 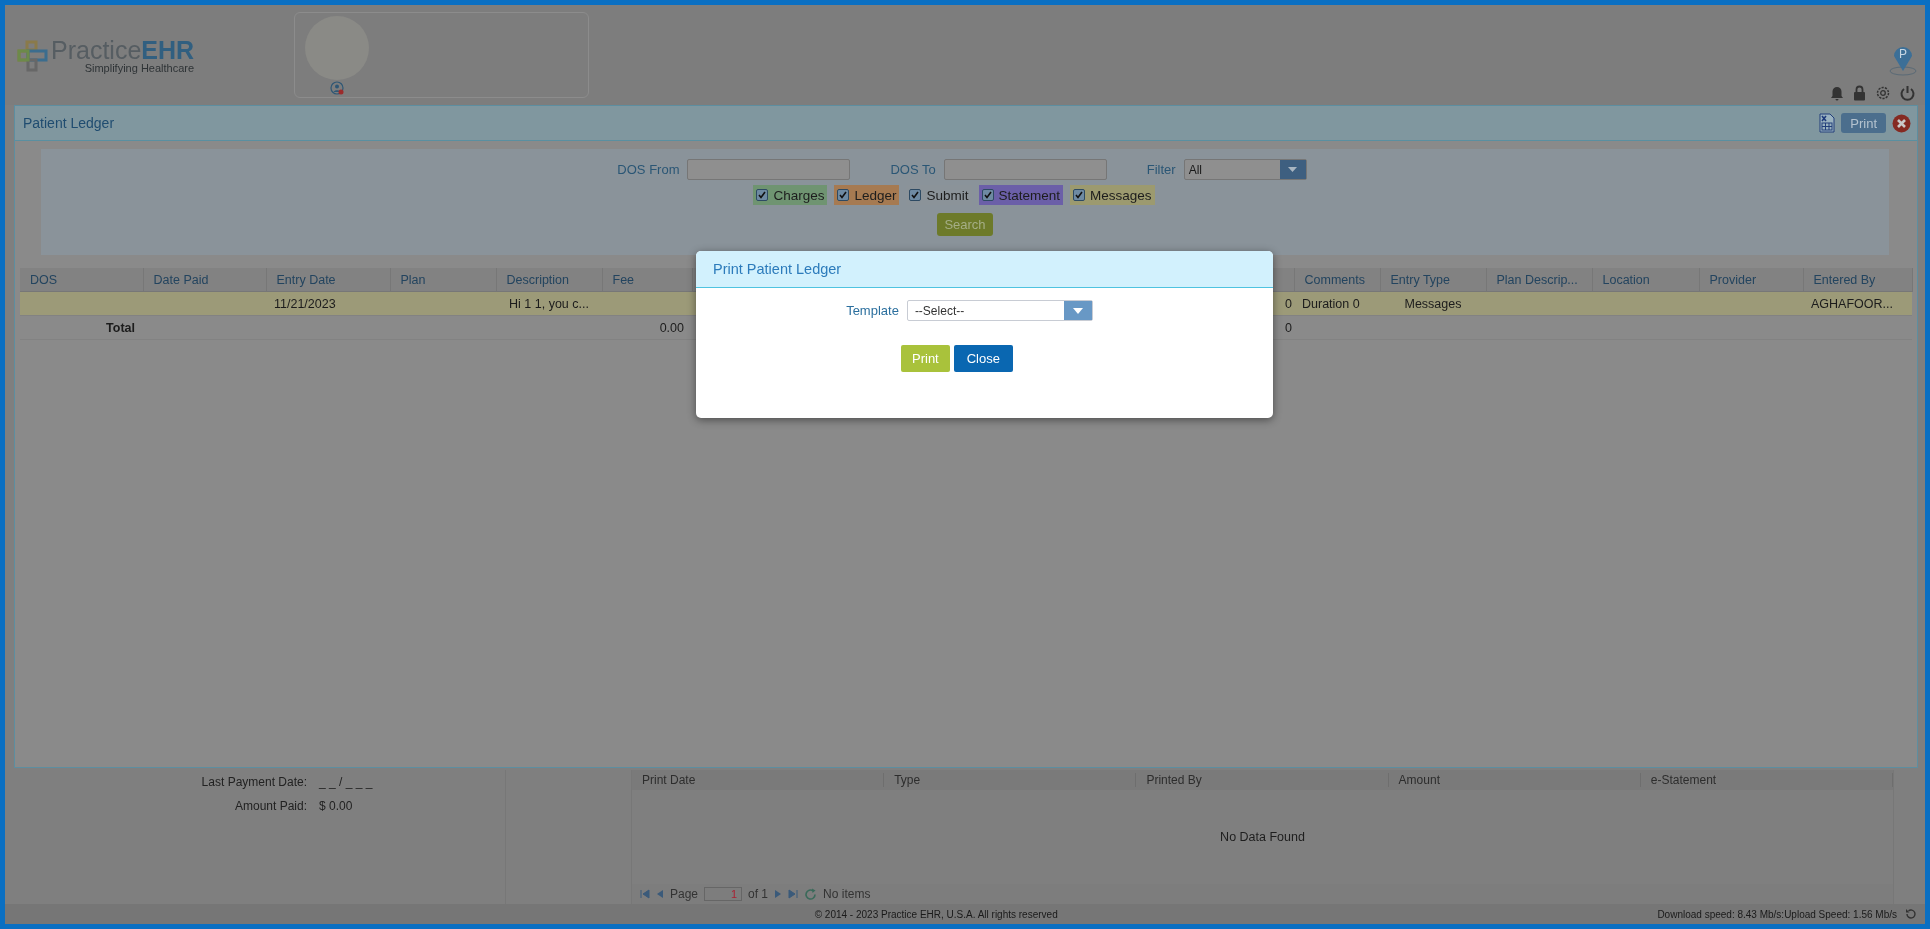 I want to click on logo-cross-icon, so click(x=33, y=55).